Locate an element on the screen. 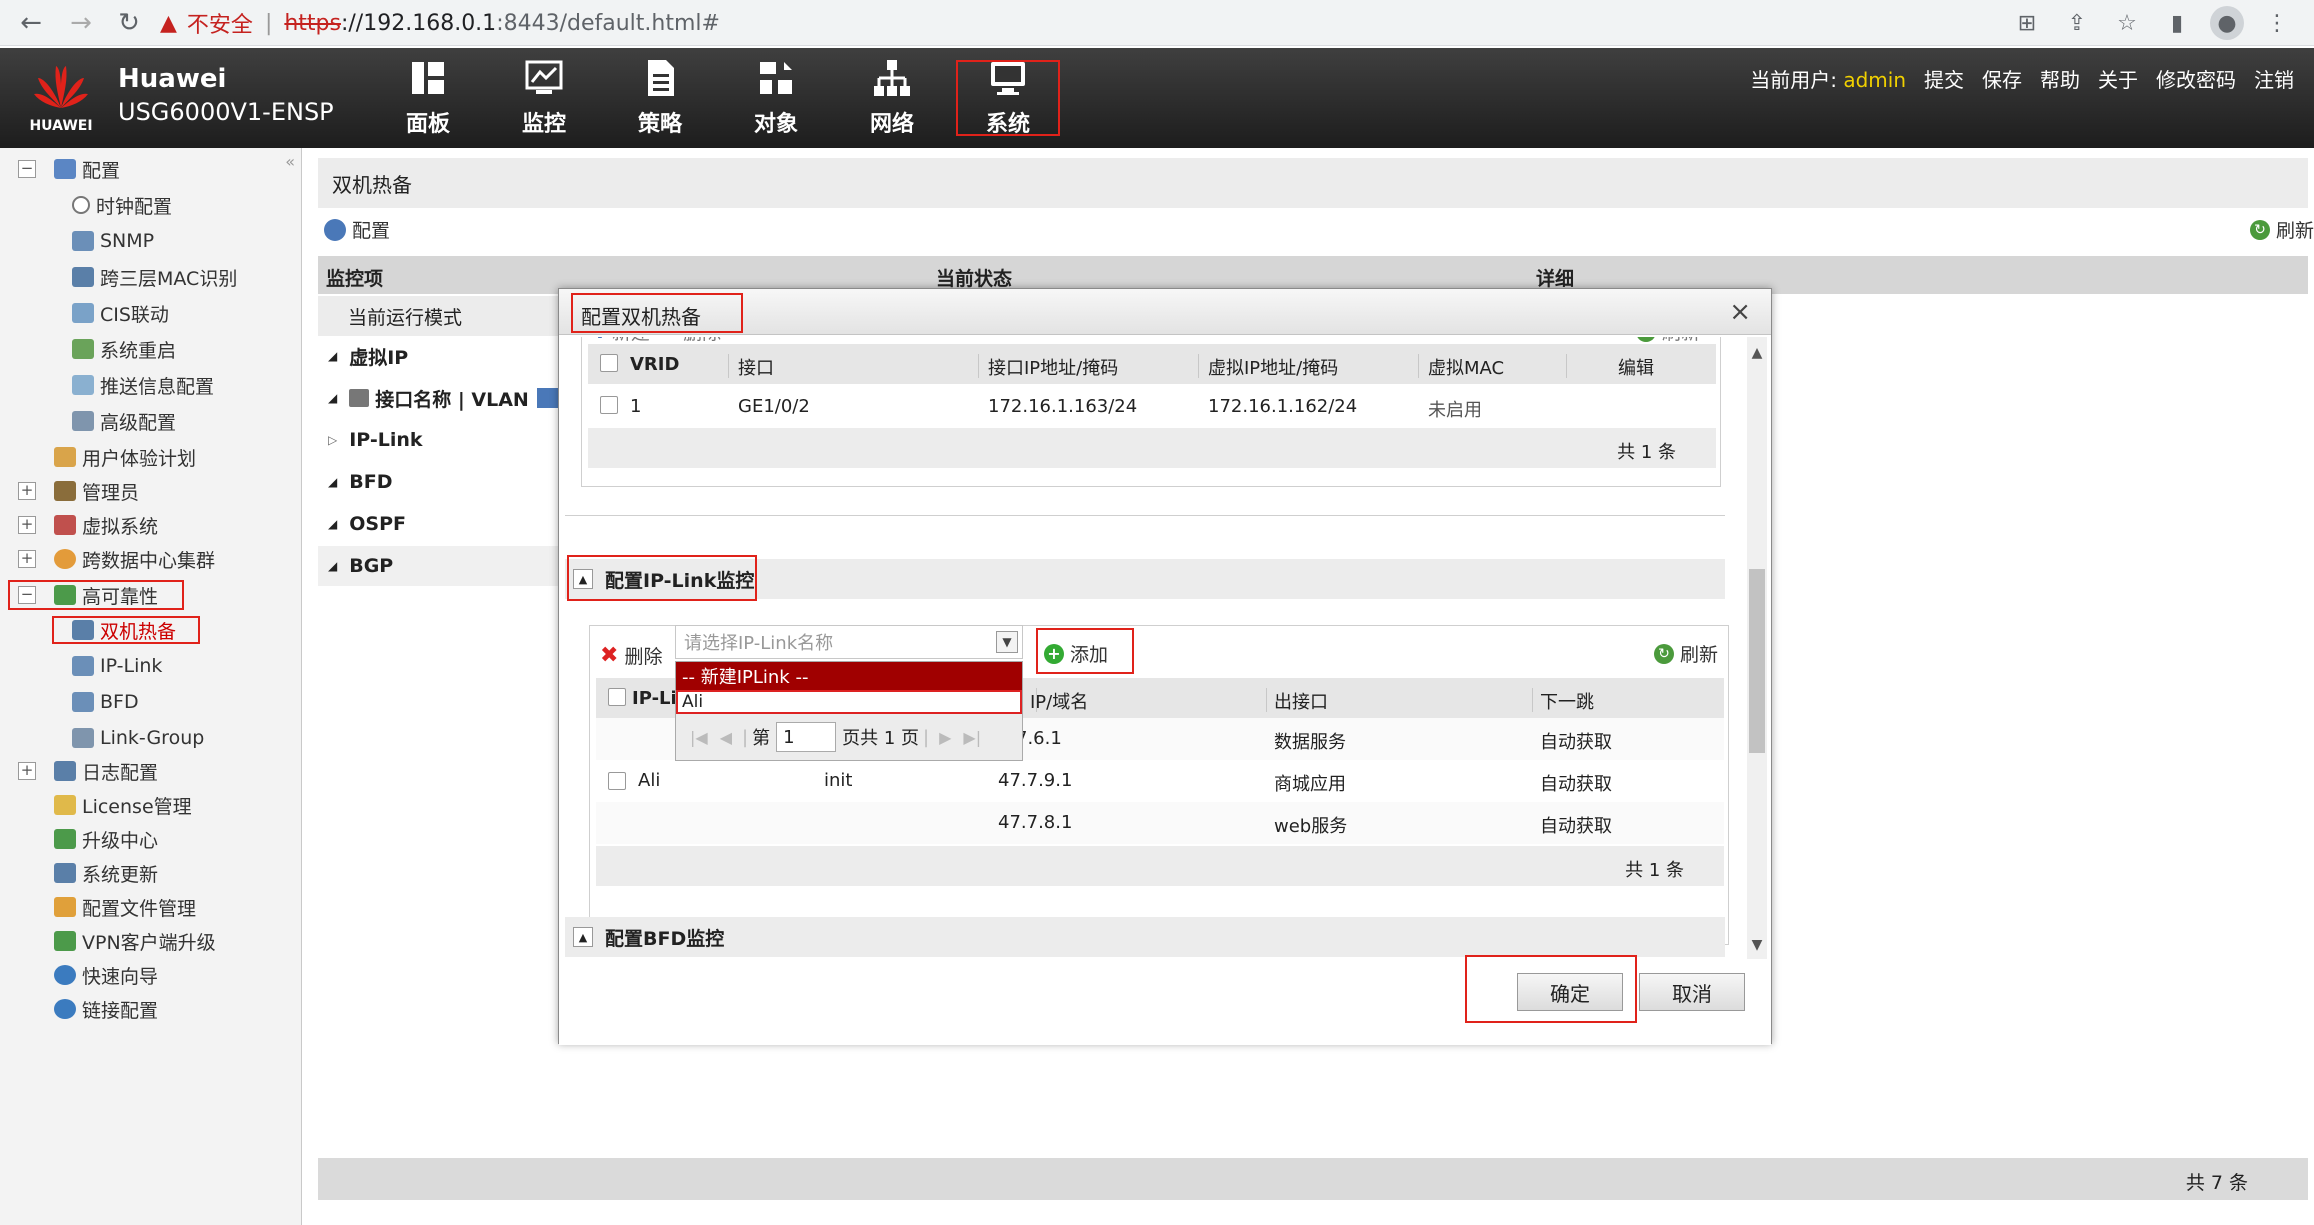  expand-arrow-icon: ◢ is located at coordinates (333, 482).